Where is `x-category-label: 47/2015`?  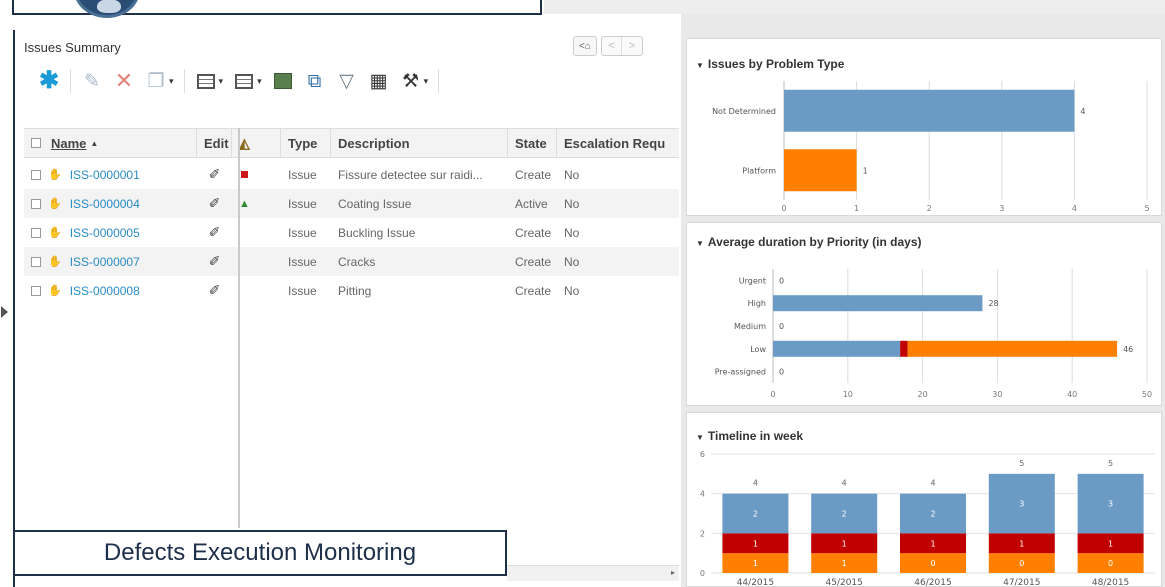
x-category-label: 47/2015 is located at coordinates (1021, 582).